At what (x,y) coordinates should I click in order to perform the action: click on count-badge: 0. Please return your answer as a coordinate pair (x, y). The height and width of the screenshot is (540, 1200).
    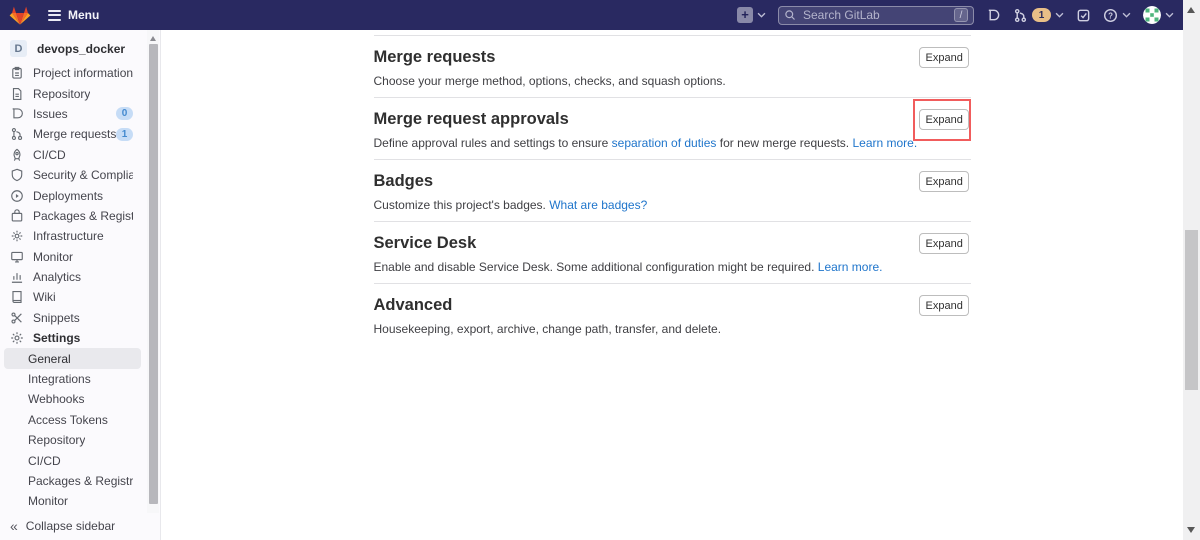
    Looking at the image, I should click on (124, 114).